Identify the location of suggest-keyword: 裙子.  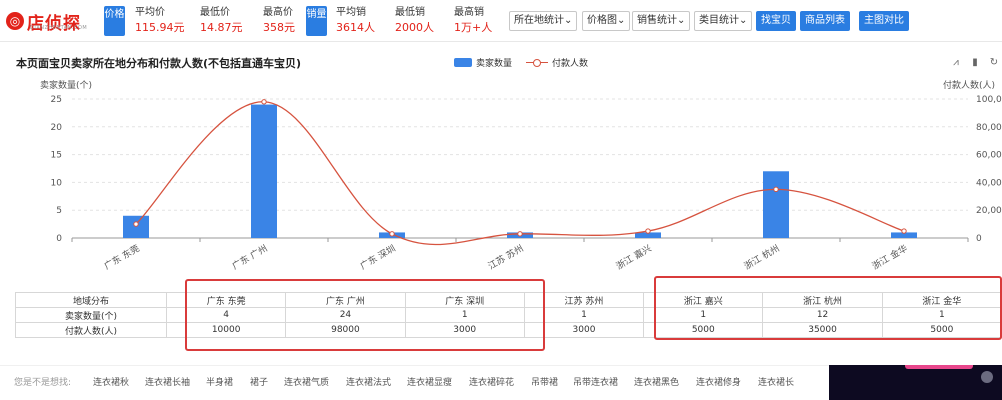
(259, 381).